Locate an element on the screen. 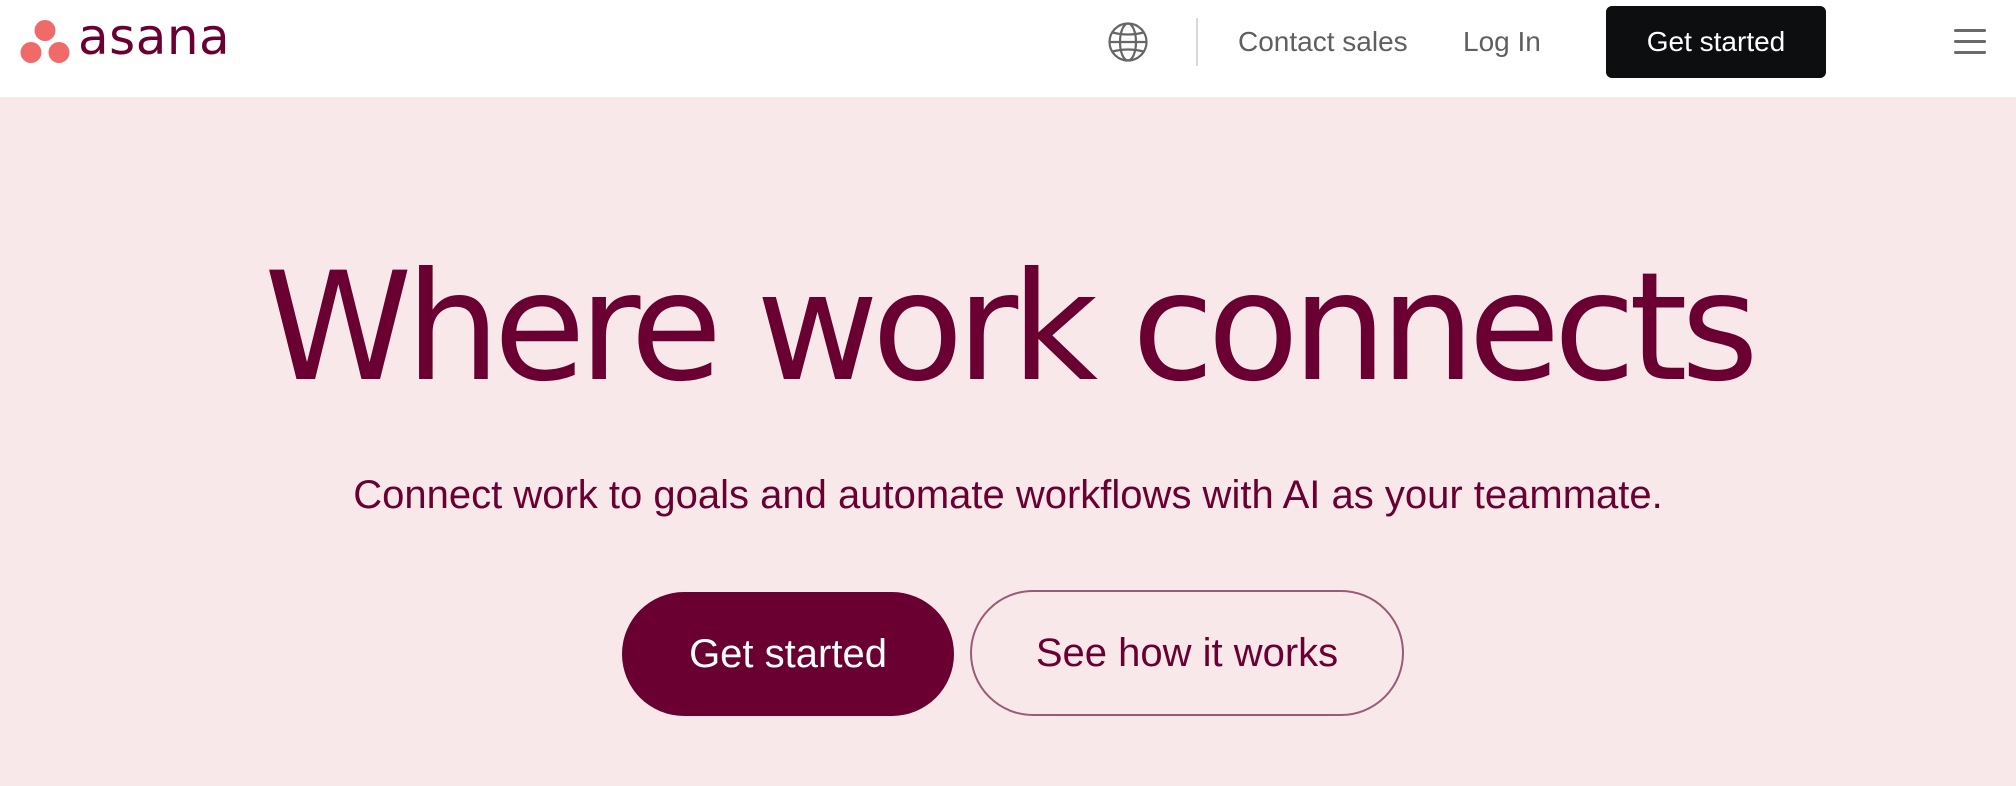  asana-logo: asana is located at coordinates (125, 39).